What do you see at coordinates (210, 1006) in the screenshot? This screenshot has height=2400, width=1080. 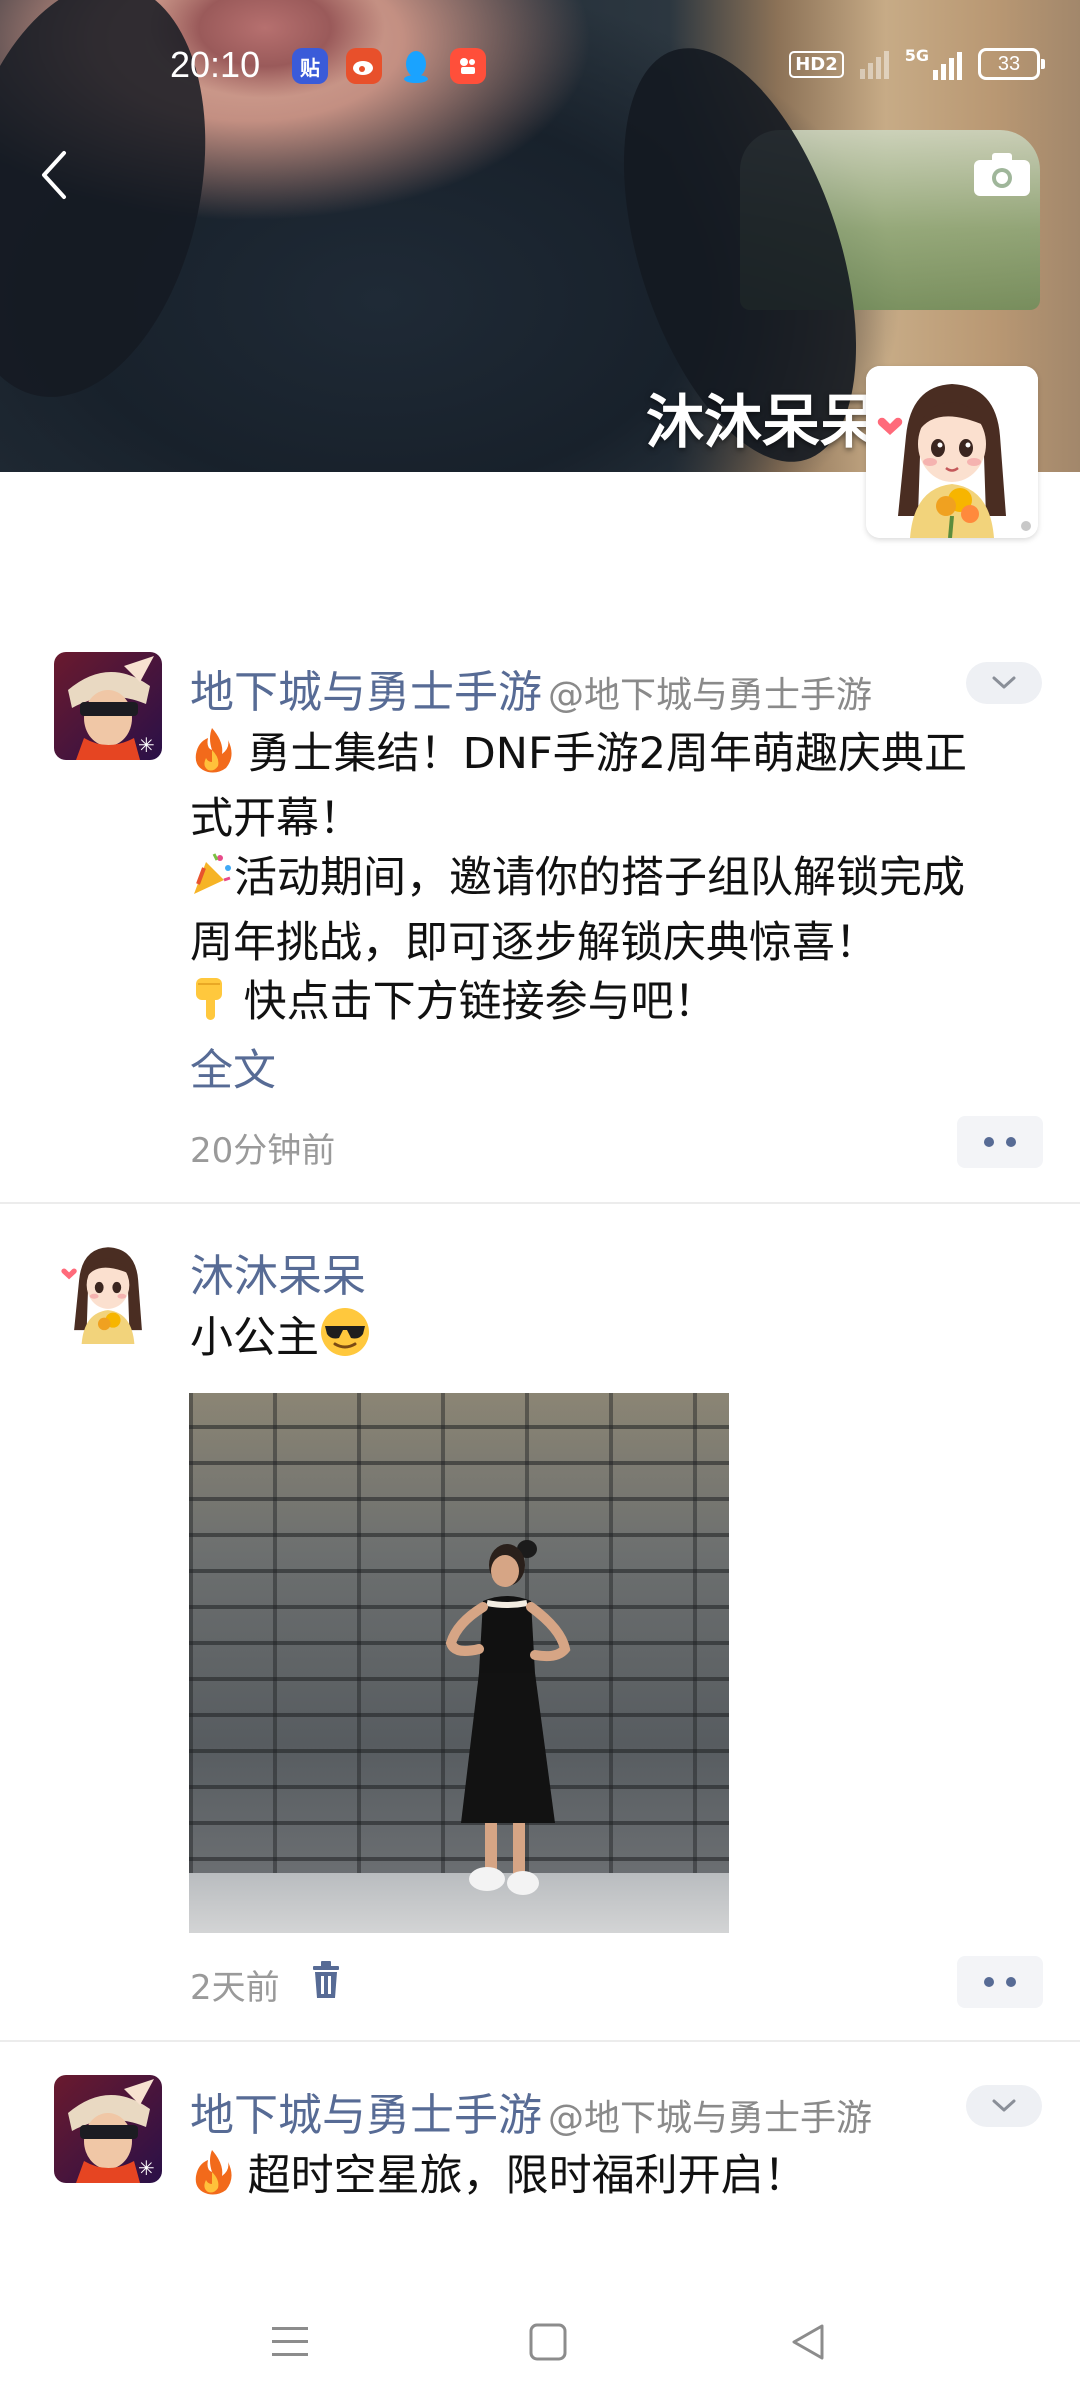 I see `pointing-down-icon` at bounding box center [210, 1006].